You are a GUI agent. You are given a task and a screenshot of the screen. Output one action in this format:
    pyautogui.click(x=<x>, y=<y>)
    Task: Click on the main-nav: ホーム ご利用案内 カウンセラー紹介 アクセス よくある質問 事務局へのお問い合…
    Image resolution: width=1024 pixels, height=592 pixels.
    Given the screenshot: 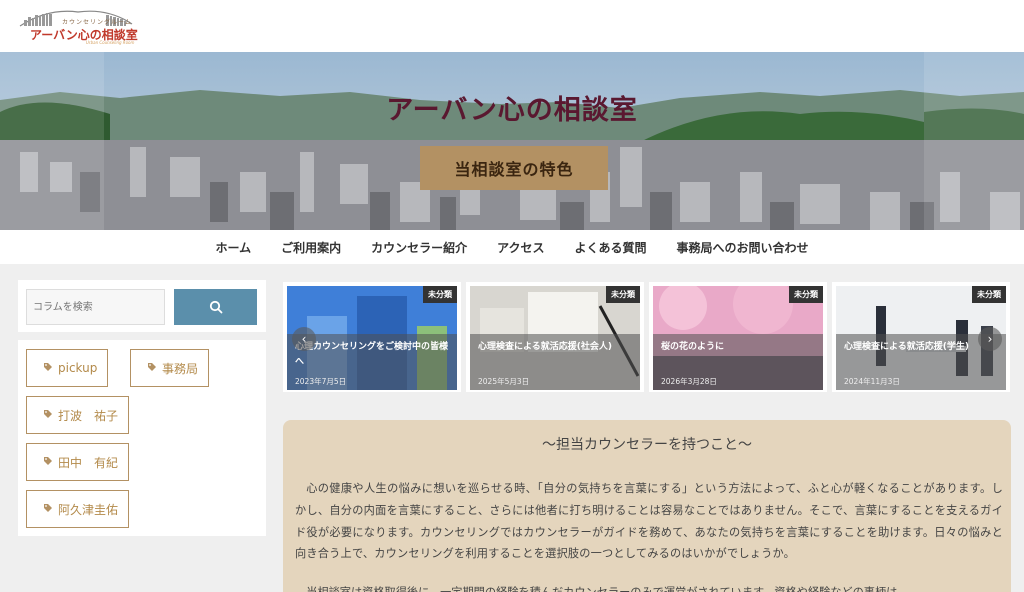 What is the action you would take?
    pyautogui.click(x=512, y=247)
    